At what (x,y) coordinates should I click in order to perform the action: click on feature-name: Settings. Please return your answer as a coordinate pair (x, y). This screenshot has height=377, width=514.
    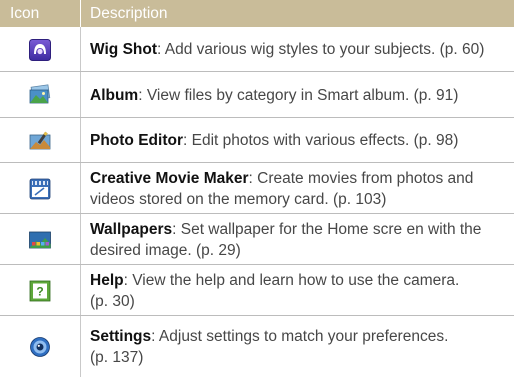
    Looking at the image, I should click on (121, 336).